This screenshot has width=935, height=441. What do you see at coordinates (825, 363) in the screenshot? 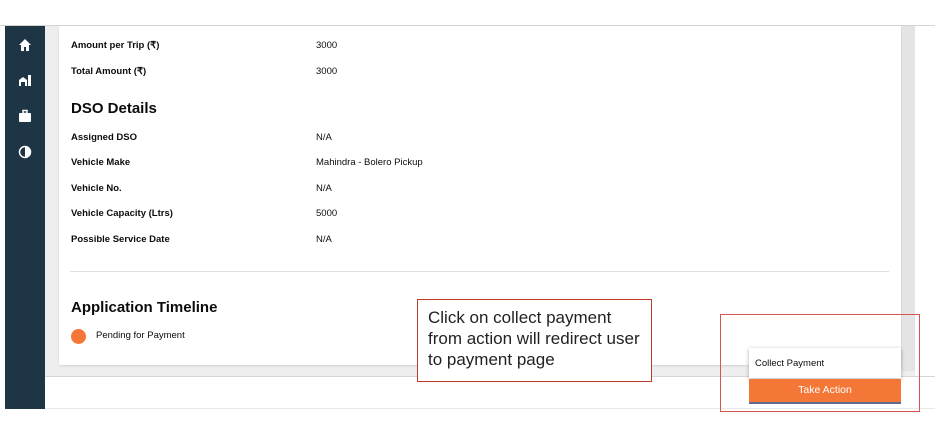
I see `action-menu: Collect Payment` at bounding box center [825, 363].